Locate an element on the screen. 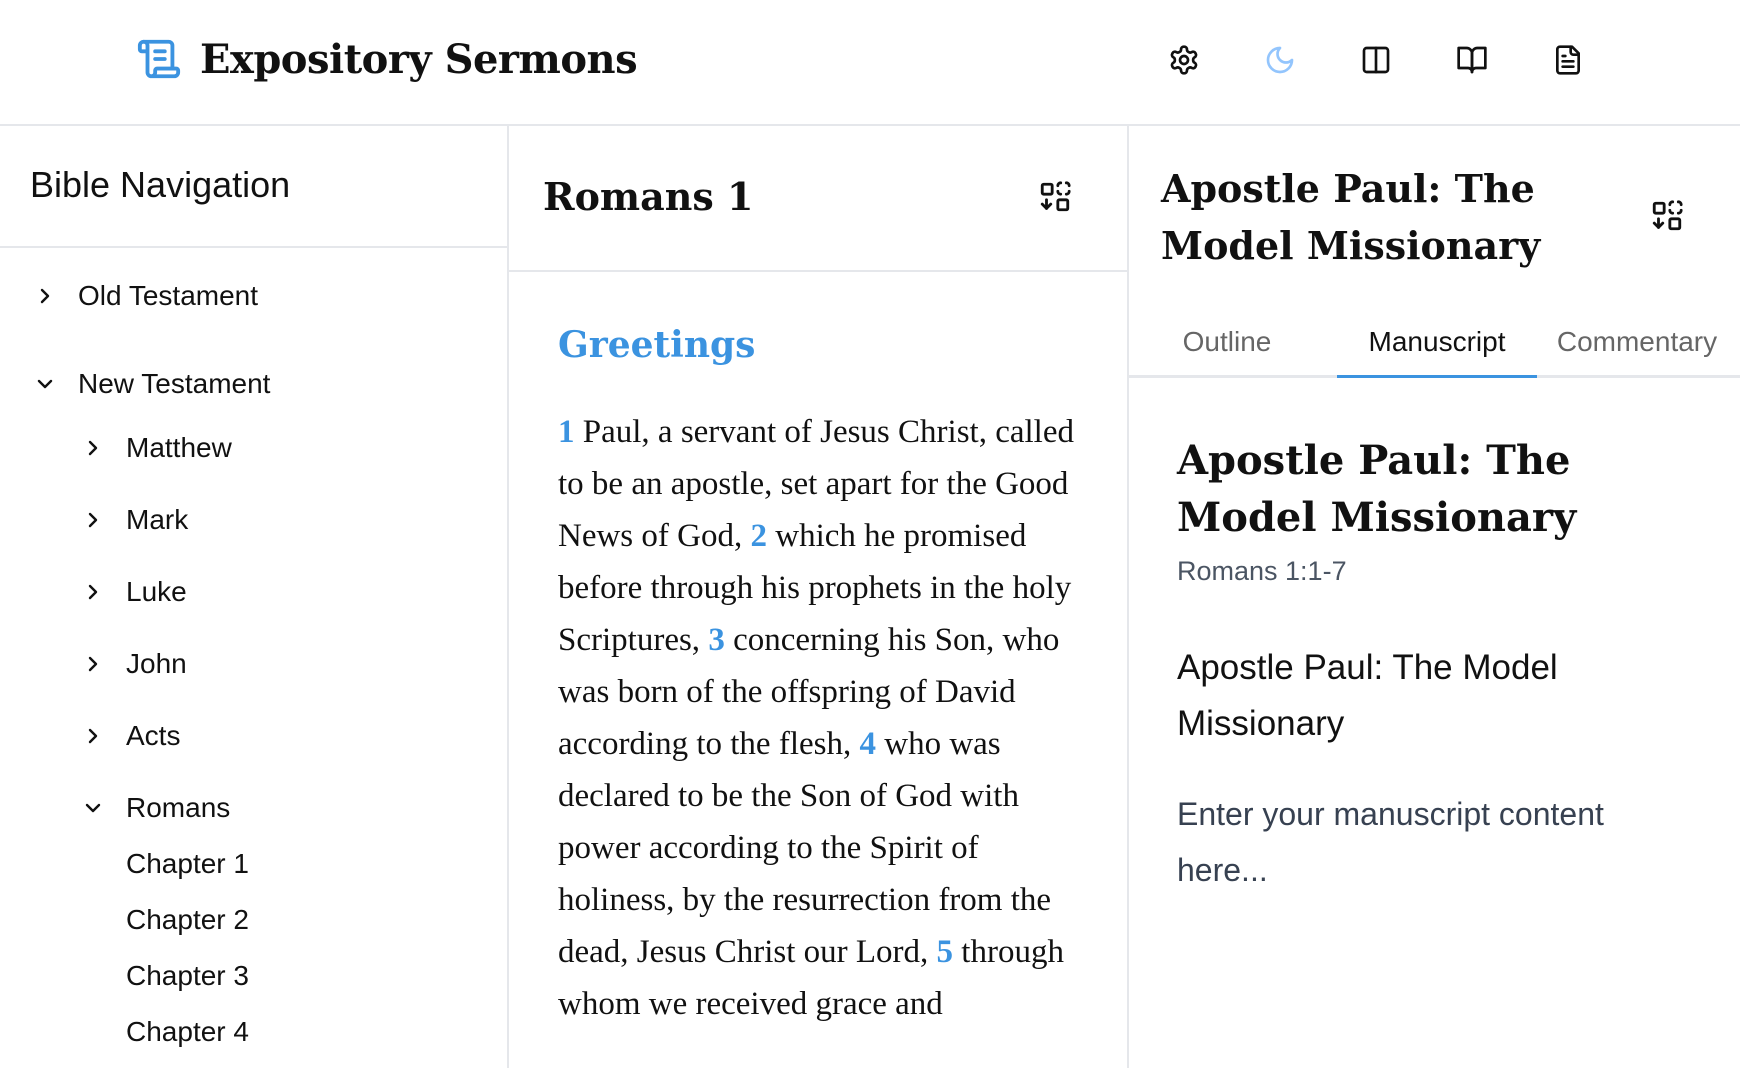 The image size is (1740, 1068). tree-item-romans: Romans is located at coordinates (154, 808).